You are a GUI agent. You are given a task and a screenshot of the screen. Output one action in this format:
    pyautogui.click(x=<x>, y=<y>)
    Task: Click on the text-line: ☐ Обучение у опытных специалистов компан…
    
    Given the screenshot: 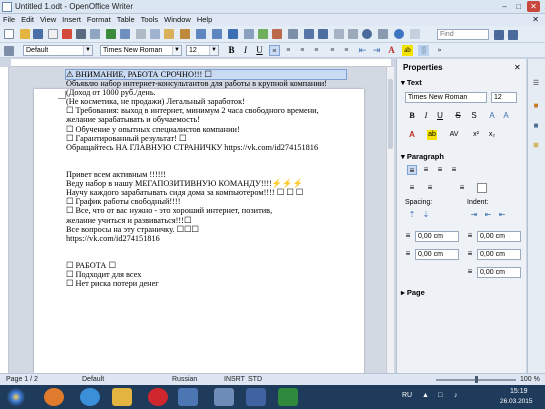 What is the action you would take?
    pyautogui.click(x=206, y=129)
    